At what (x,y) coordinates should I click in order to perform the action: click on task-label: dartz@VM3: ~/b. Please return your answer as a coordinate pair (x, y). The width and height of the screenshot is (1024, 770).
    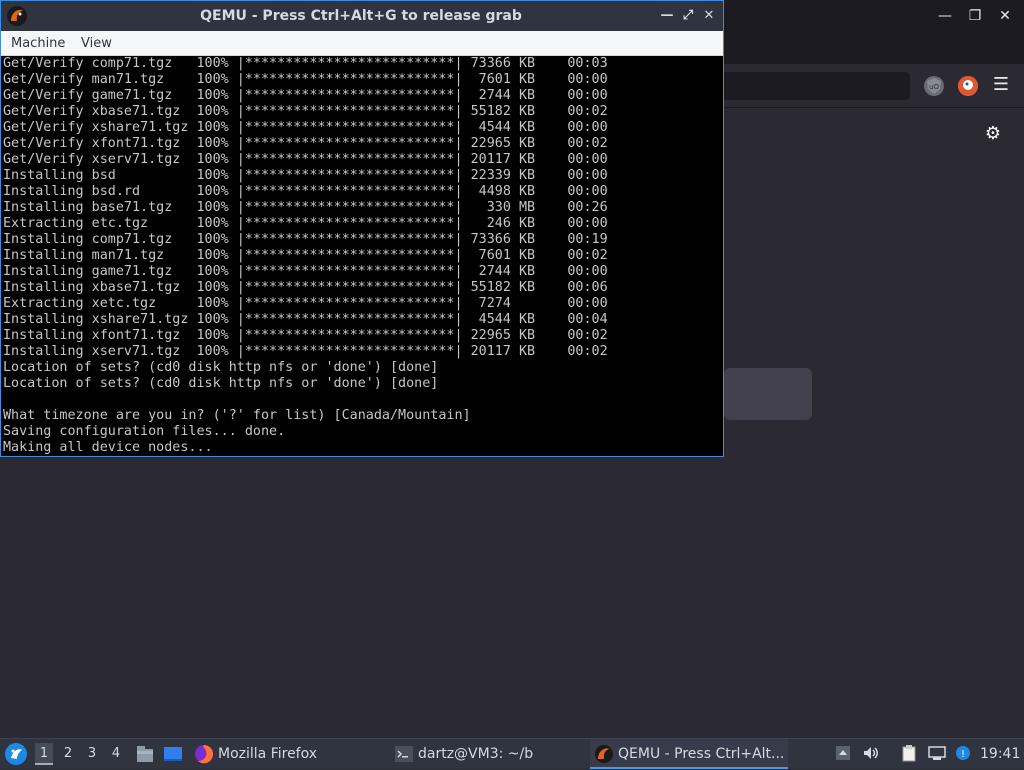
    Looking at the image, I should click on (476, 754).